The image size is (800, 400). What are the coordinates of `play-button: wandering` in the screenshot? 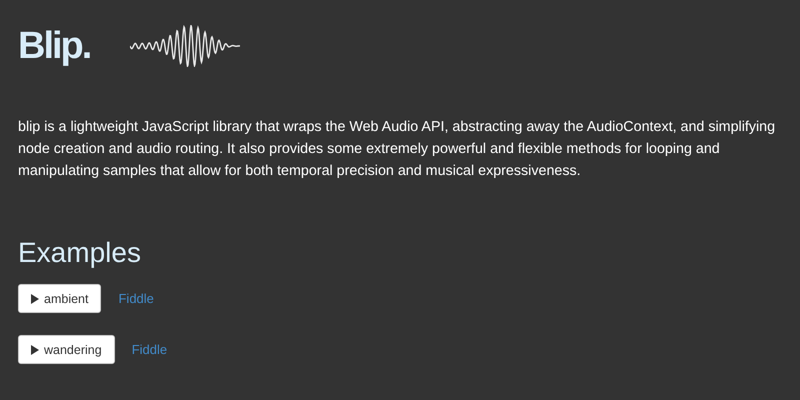 It's located at (66, 349).